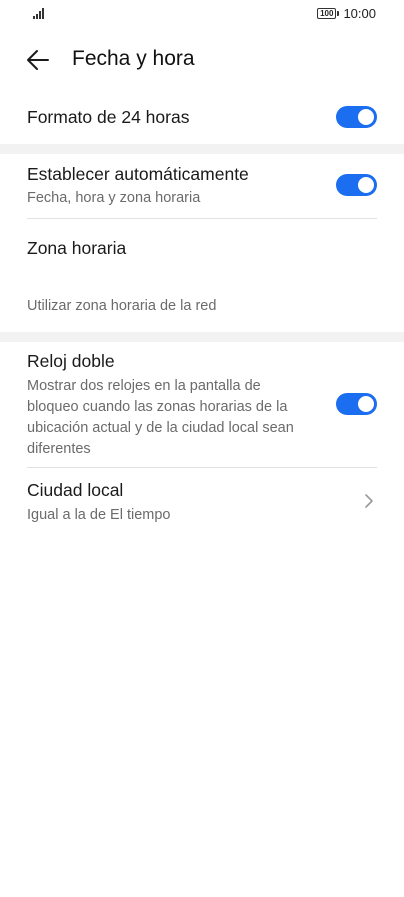  I want to click on status-bar: 100 10:00, so click(202, 15).